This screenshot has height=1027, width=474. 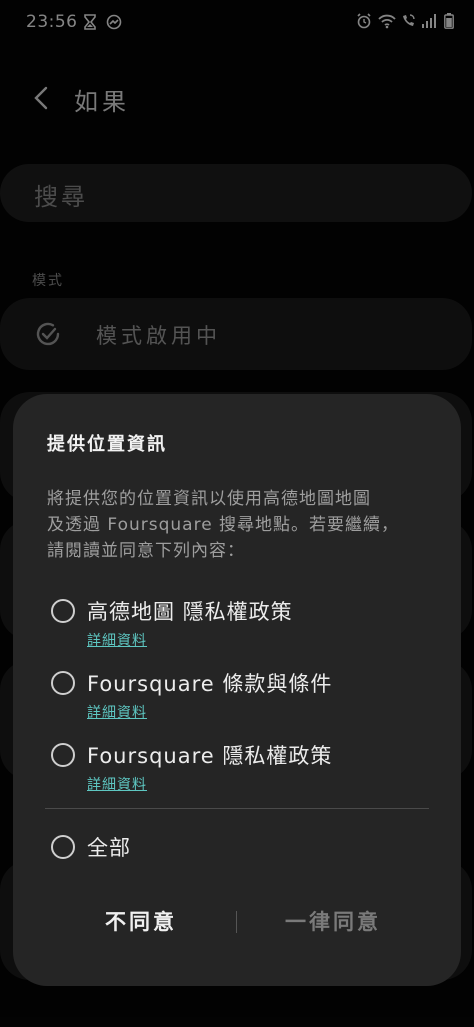 I want to click on dialog-body-line: 及透過 Foursquare 搜尋地點。若要繼續，, so click(x=223, y=525).